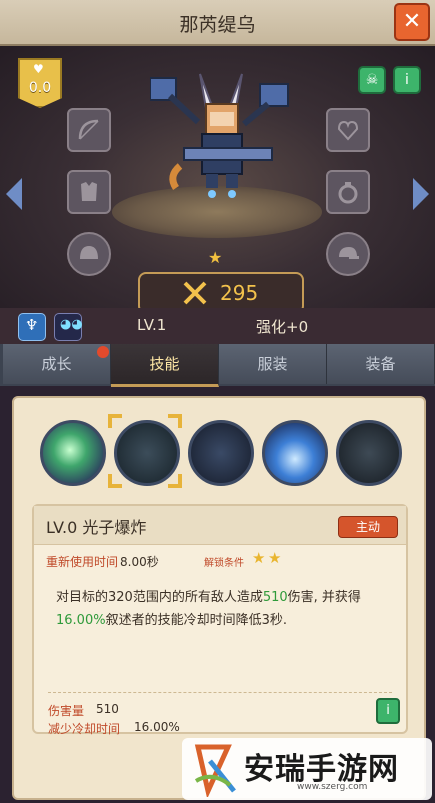 The image size is (435, 803). I want to click on watermark: 安瑞手游网 www.szerg.com, so click(307, 769).